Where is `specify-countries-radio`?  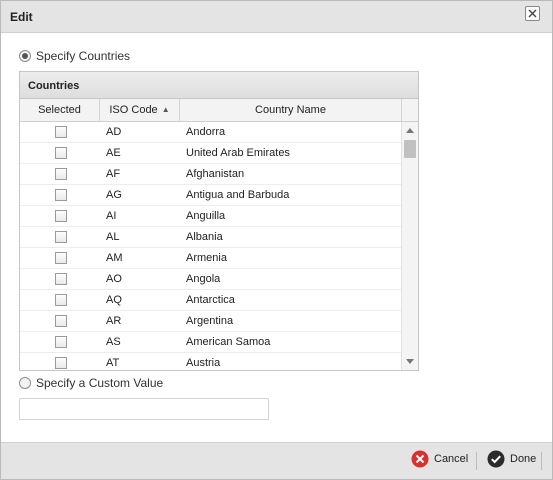
specify-countries-radio is located at coordinates (25, 56).